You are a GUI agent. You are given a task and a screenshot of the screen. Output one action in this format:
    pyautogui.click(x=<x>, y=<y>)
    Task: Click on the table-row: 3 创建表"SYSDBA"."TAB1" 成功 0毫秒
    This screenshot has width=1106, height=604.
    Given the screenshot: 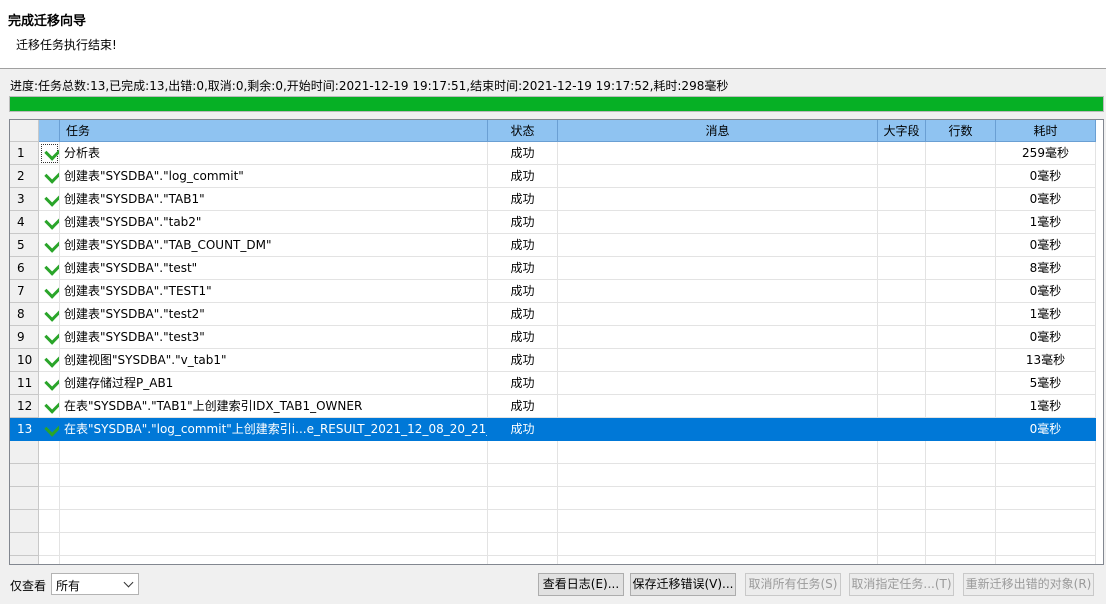 What is the action you would take?
    pyautogui.click(x=556, y=199)
    